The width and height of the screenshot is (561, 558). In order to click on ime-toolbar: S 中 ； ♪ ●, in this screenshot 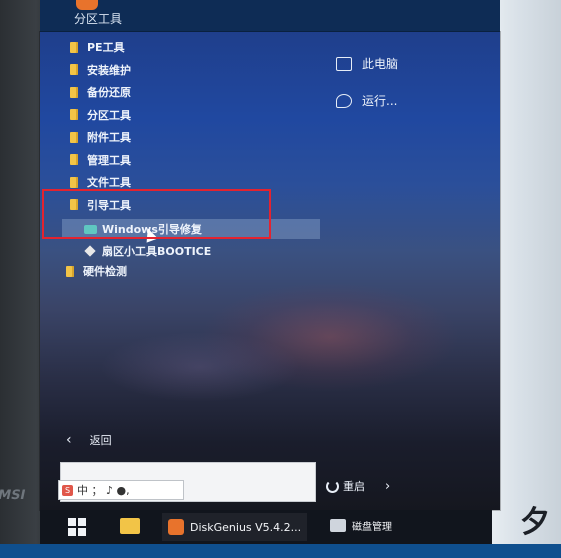, I will do `click(121, 490)`.